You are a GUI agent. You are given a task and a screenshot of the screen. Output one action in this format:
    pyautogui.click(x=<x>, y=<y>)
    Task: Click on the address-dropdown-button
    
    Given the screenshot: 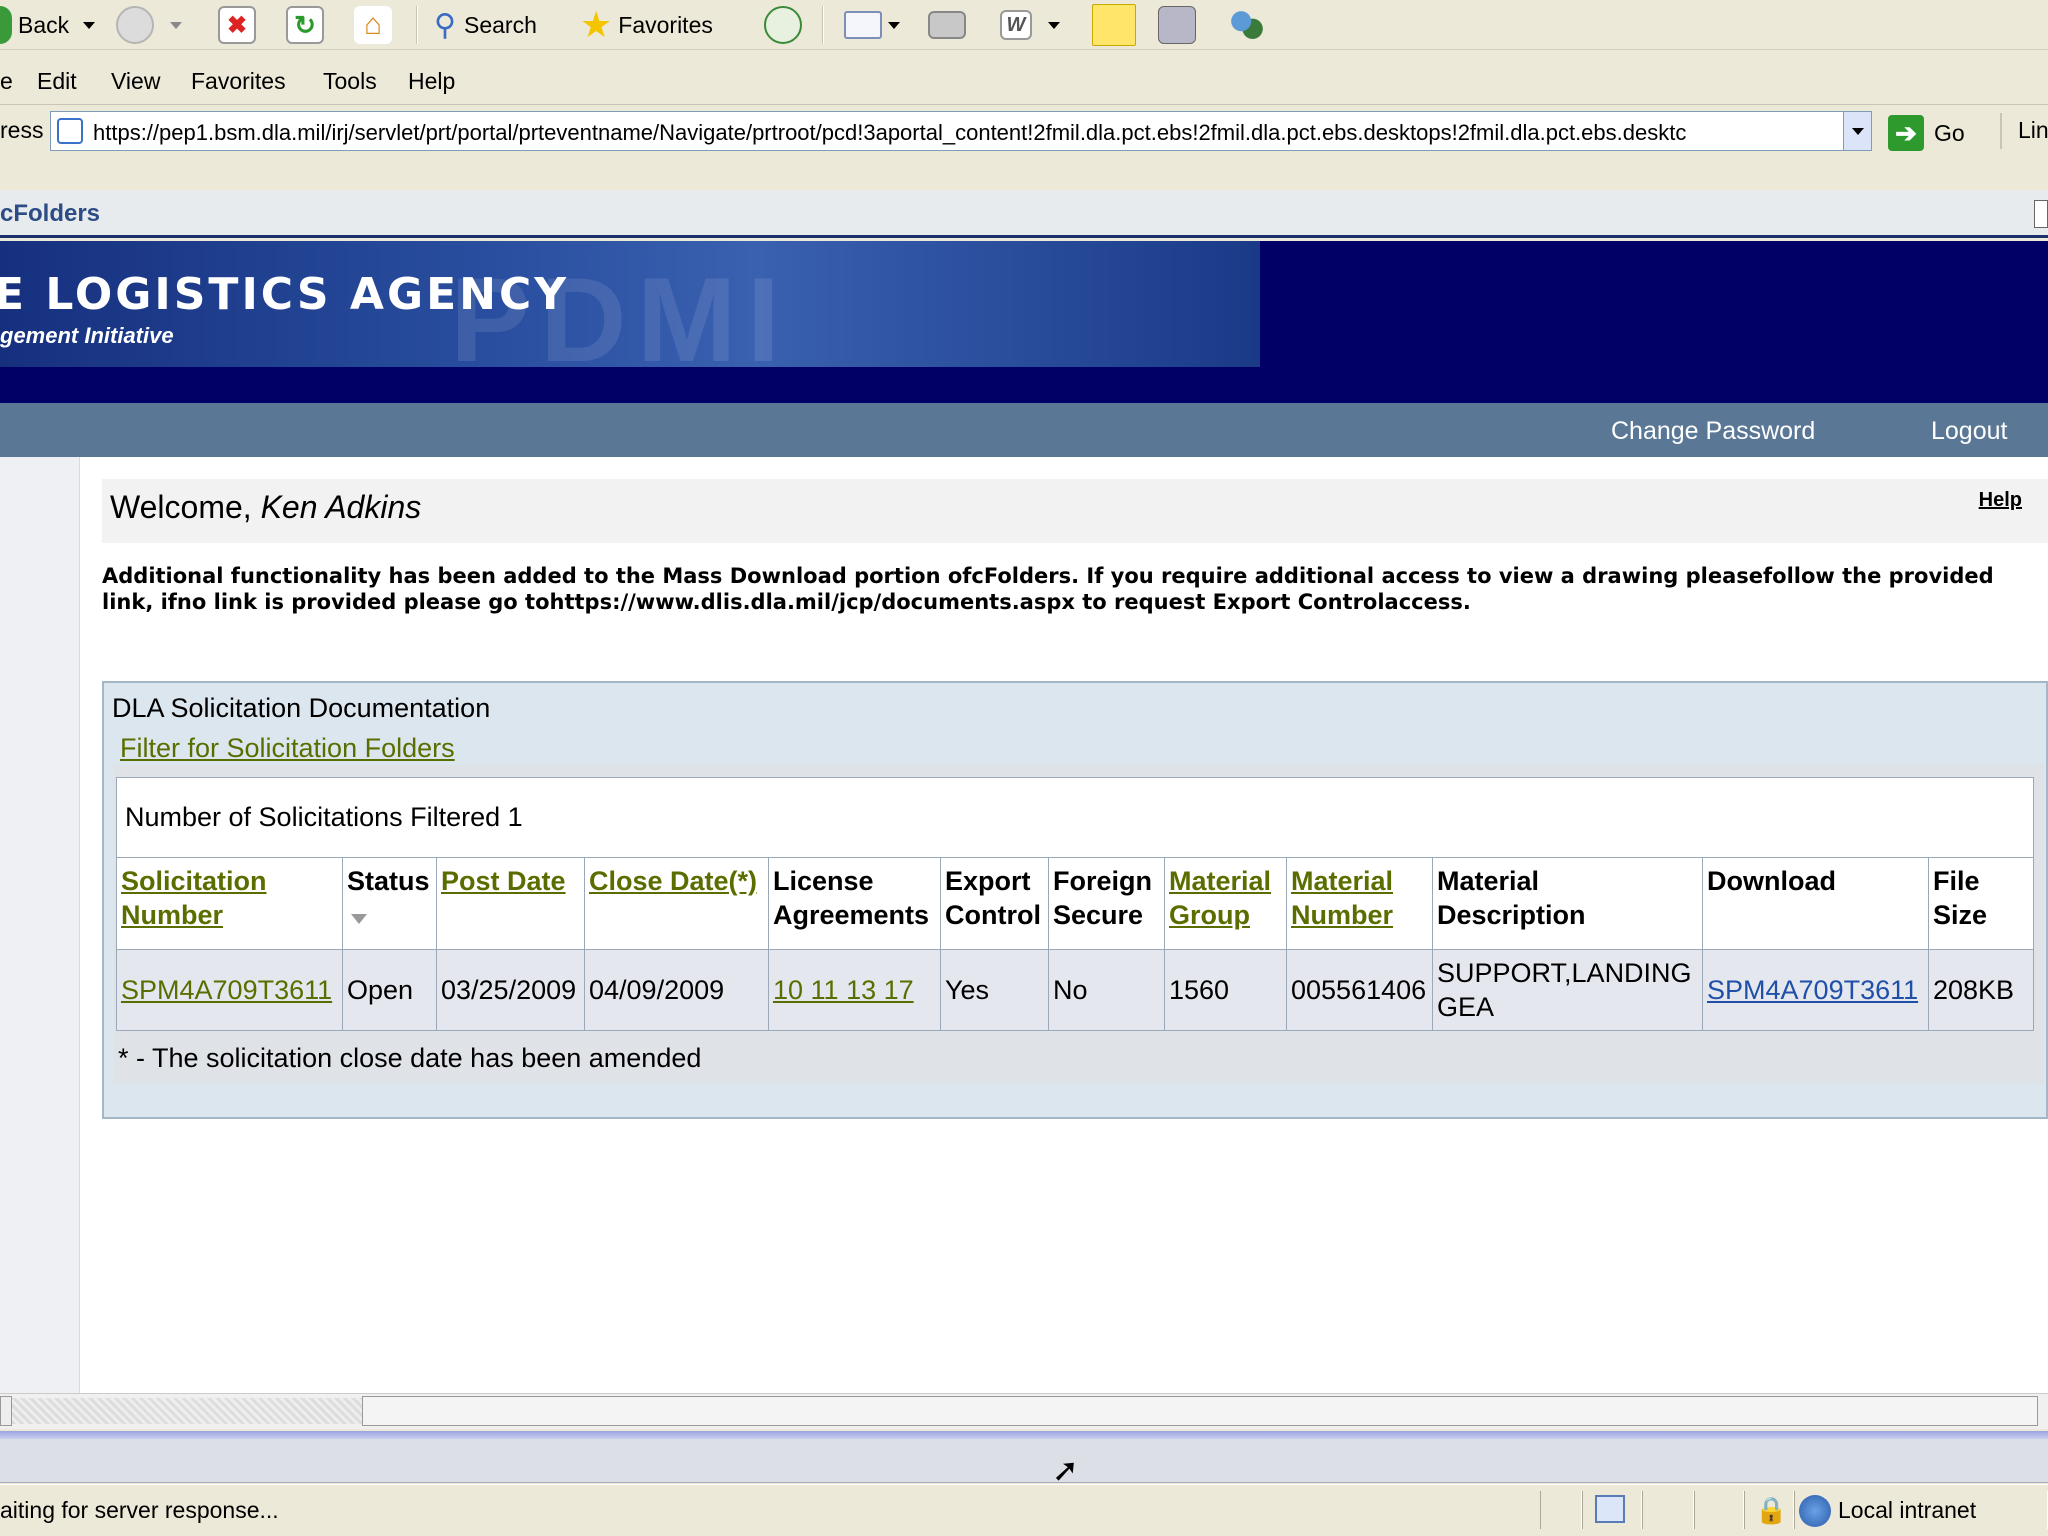 What is the action you would take?
    pyautogui.click(x=1857, y=131)
    